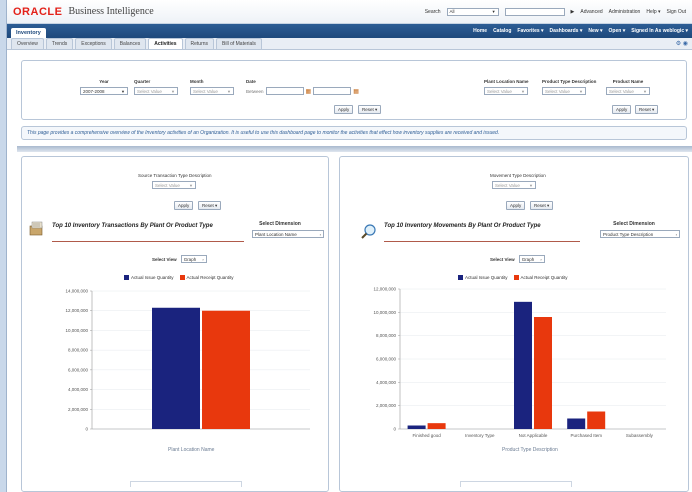 This screenshot has height=492, width=692. I want to click on sign-out-link: Sign Out, so click(676, 12).